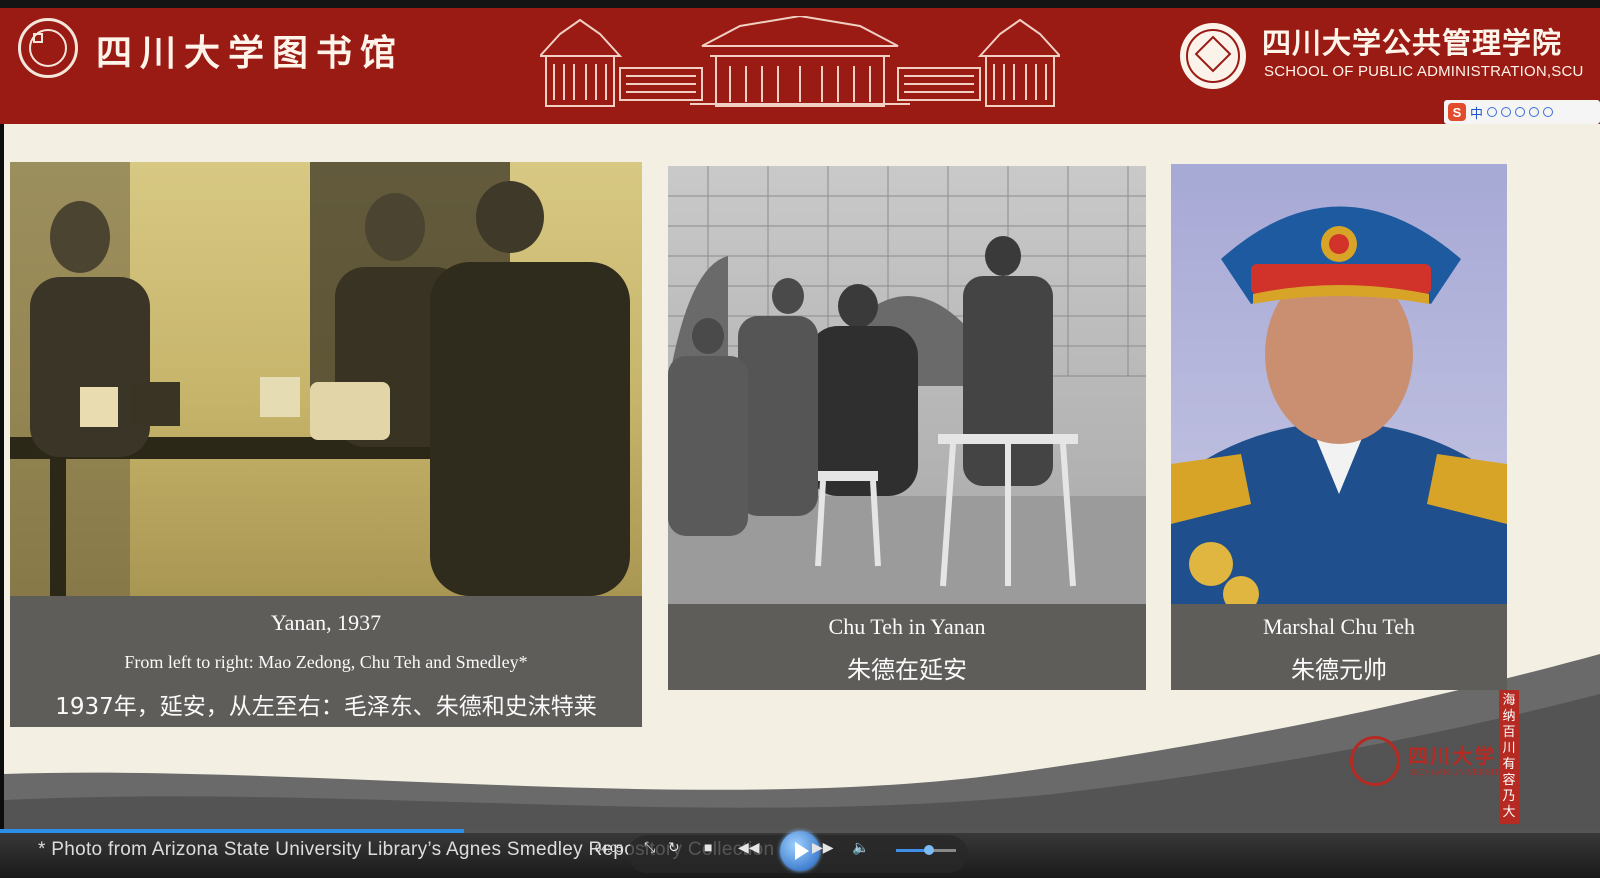 The height and width of the screenshot is (878, 1600). Describe the element at coordinates (1375, 761) in the screenshot. I see `sichuan-university-seal-icon` at that location.